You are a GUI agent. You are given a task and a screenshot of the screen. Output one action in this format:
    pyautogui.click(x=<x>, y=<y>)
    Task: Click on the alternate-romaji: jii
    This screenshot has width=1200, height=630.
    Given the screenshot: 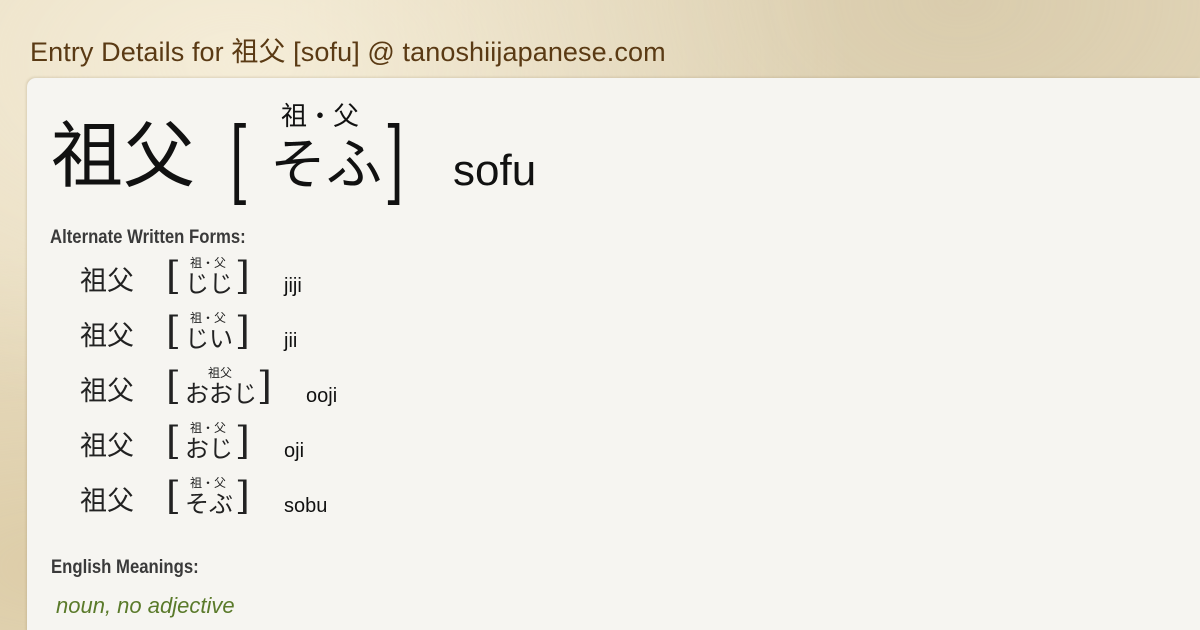 What is the action you would take?
    pyautogui.click(x=291, y=341)
    